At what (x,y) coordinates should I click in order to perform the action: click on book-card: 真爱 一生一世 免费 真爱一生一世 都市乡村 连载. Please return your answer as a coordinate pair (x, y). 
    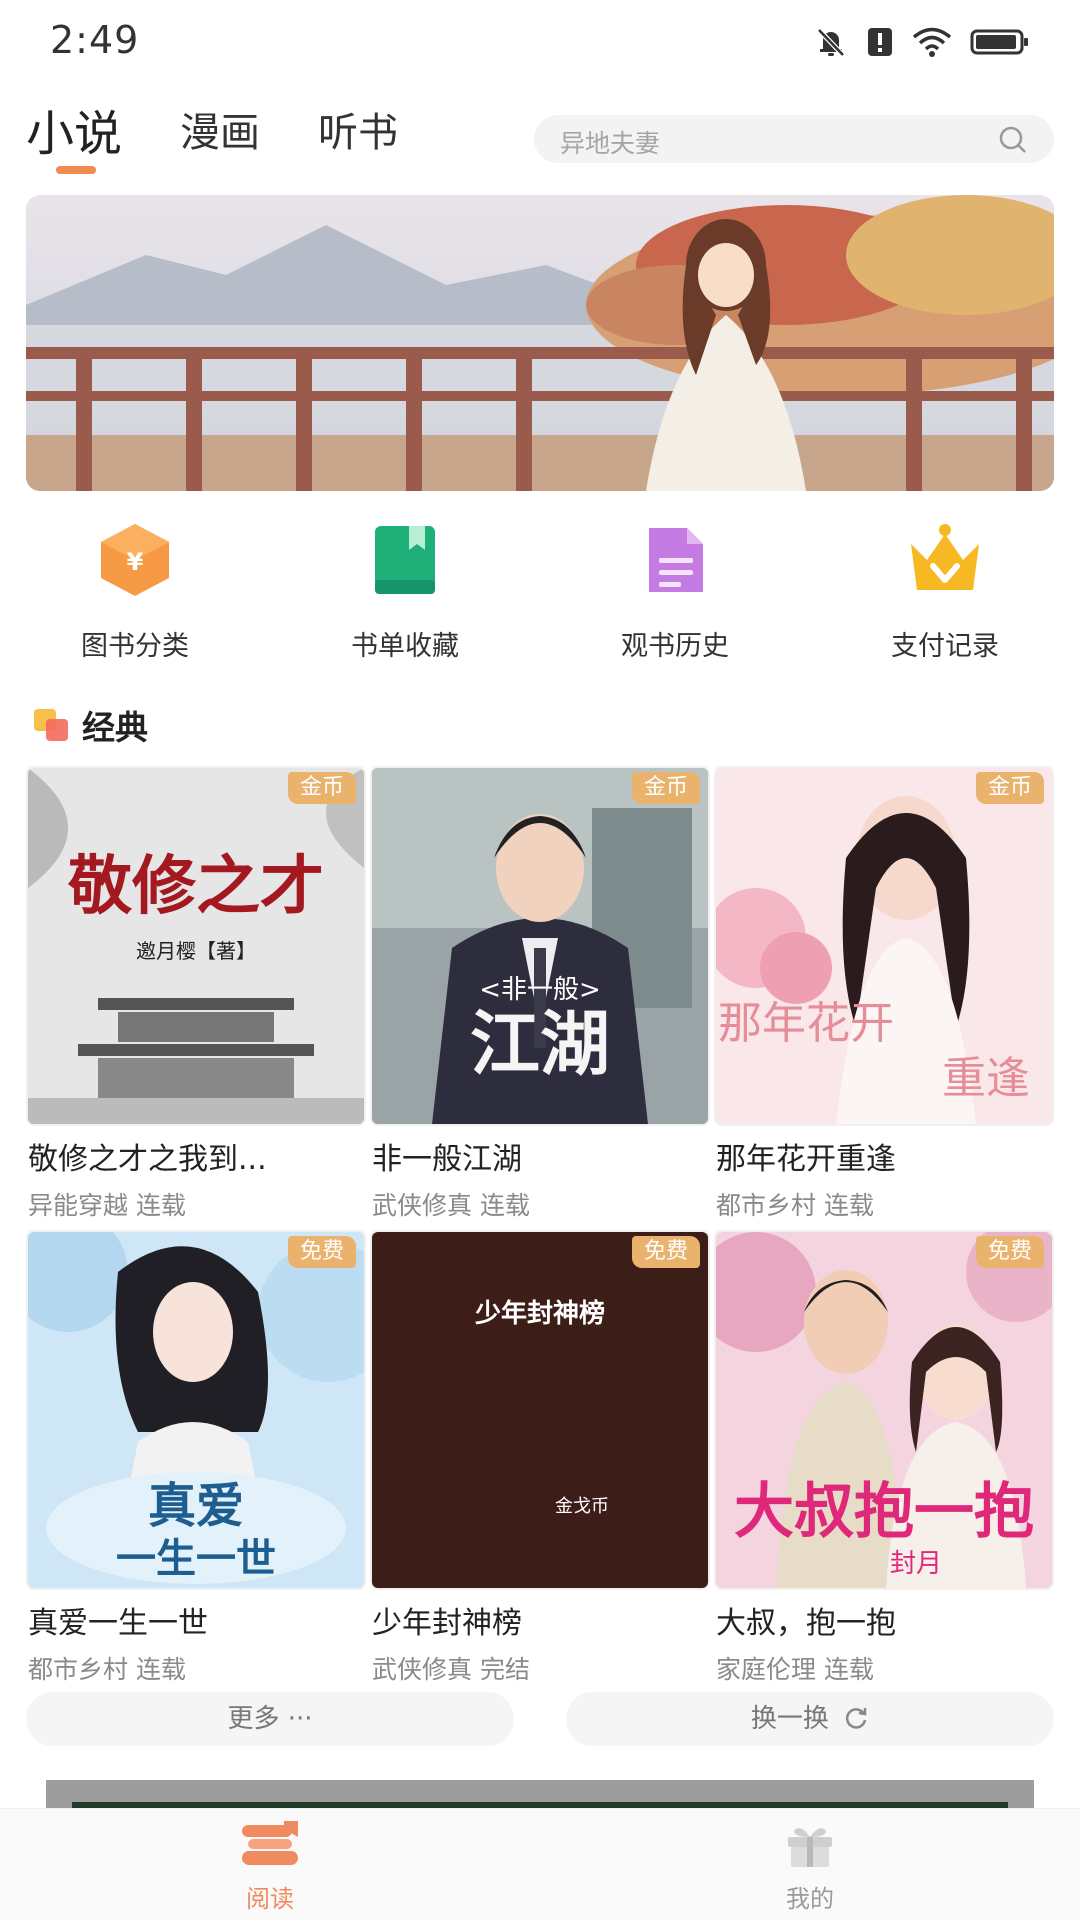
    Looking at the image, I should click on (196, 1459).